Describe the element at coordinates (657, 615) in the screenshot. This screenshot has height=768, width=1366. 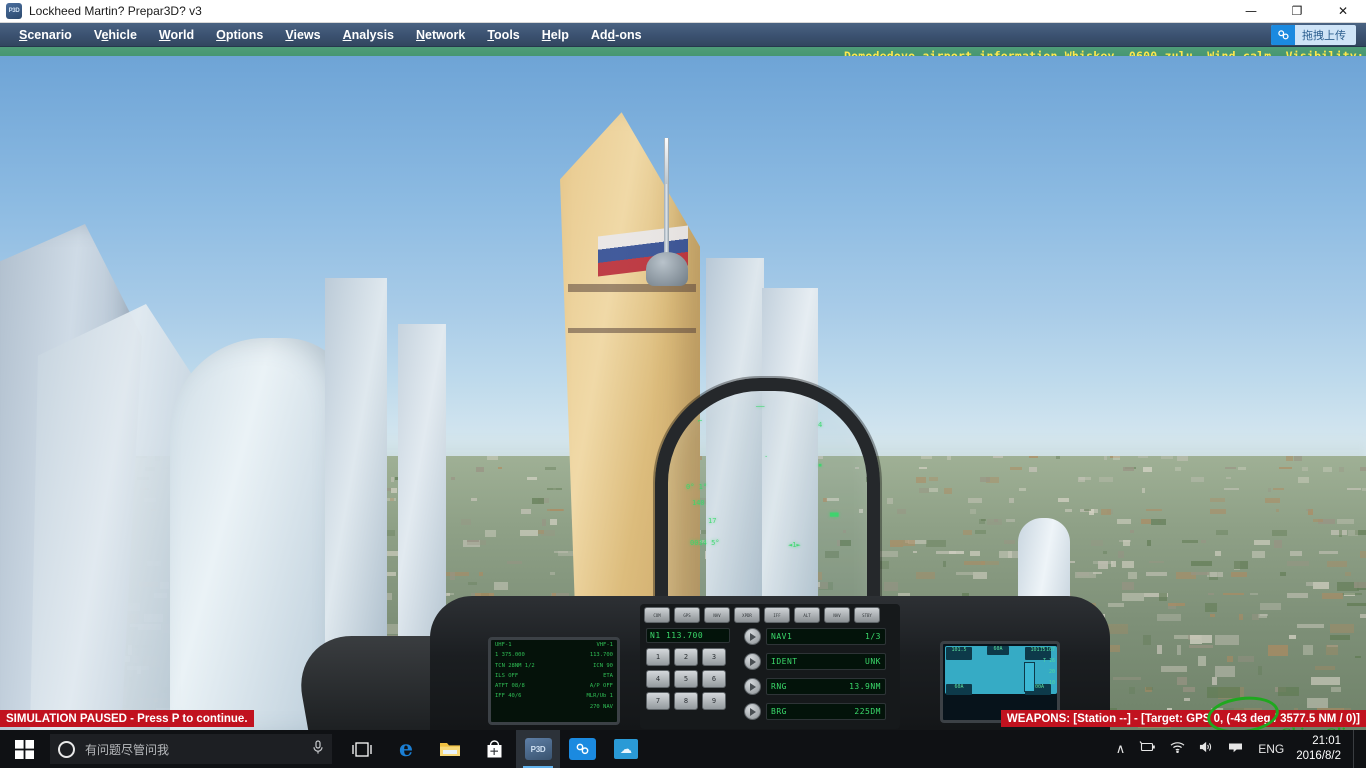
I see `keypad-function-button: COM` at that location.